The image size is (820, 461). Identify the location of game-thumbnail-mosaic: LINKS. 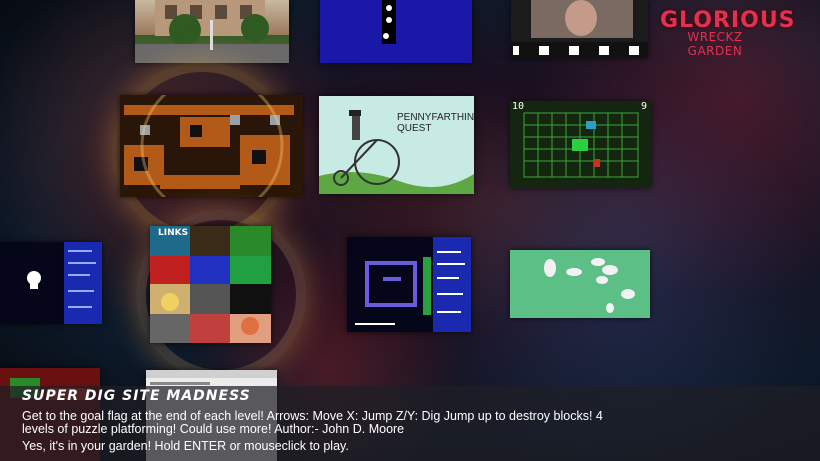
(210, 284).